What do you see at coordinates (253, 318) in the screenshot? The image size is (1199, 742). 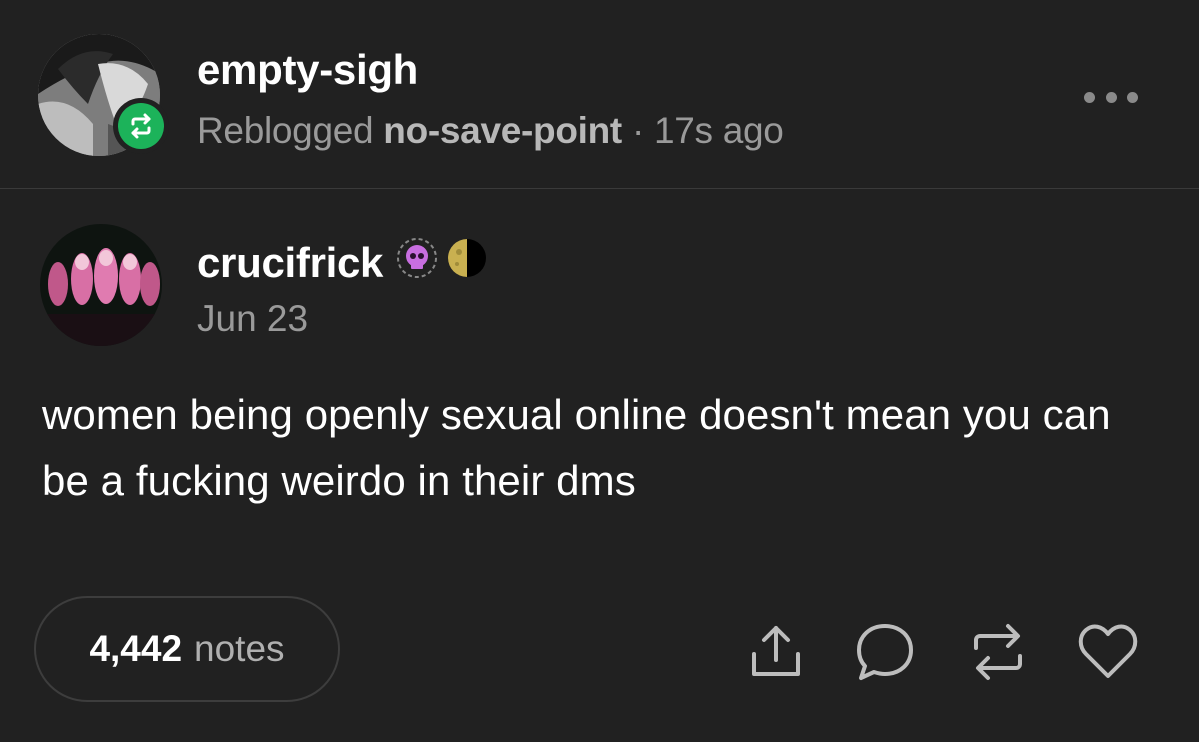 I see `post-date: Jun 23` at bounding box center [253, 318].